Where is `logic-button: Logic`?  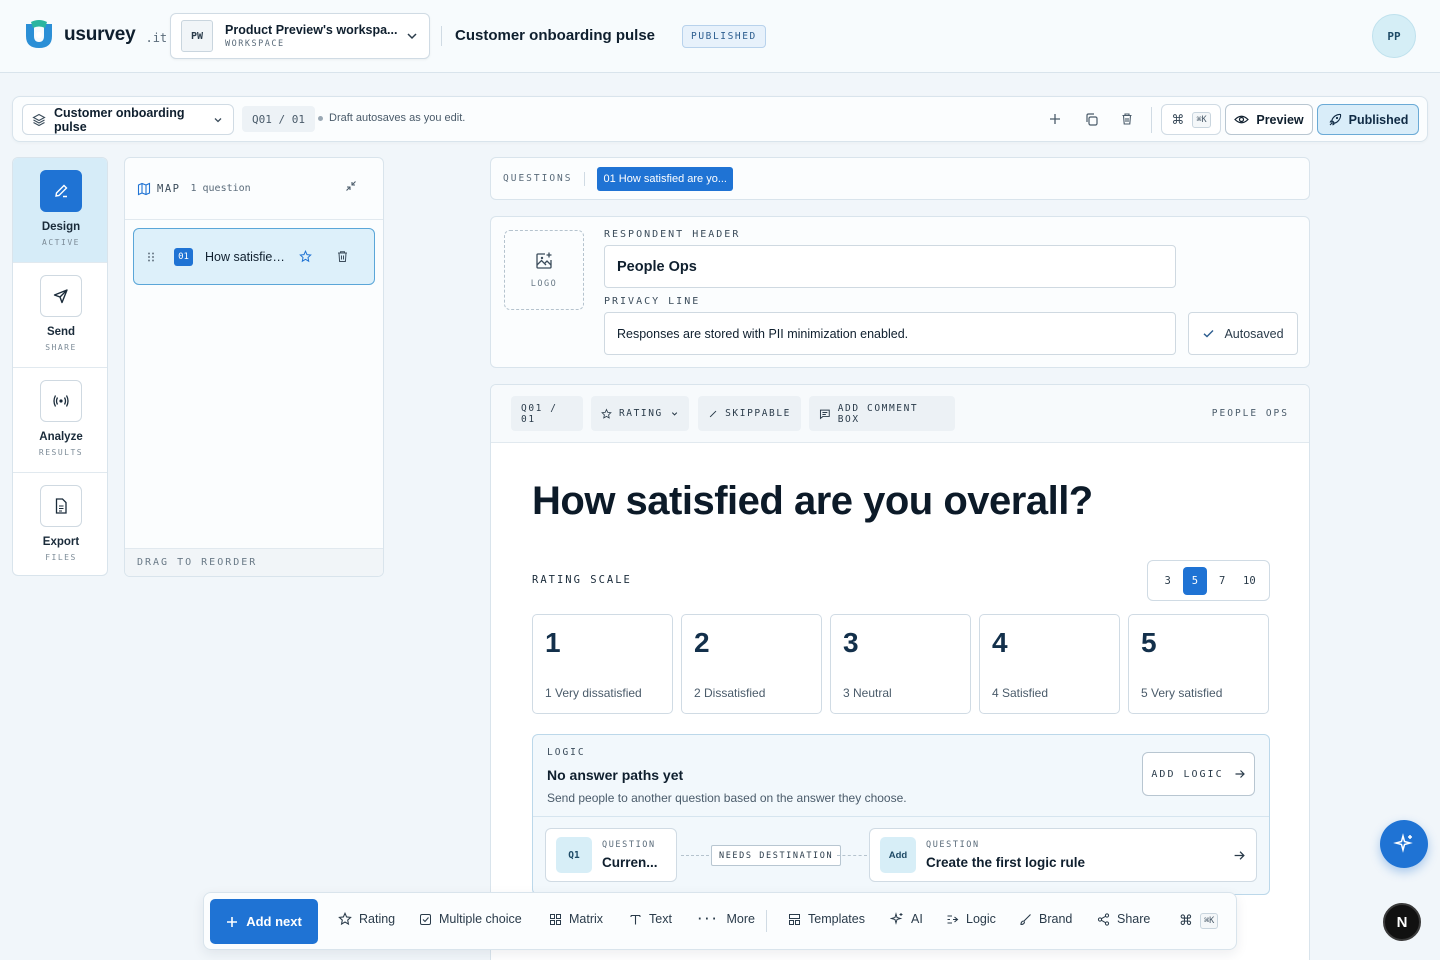 logic-button: Logic is located at coordinates (971, 919).